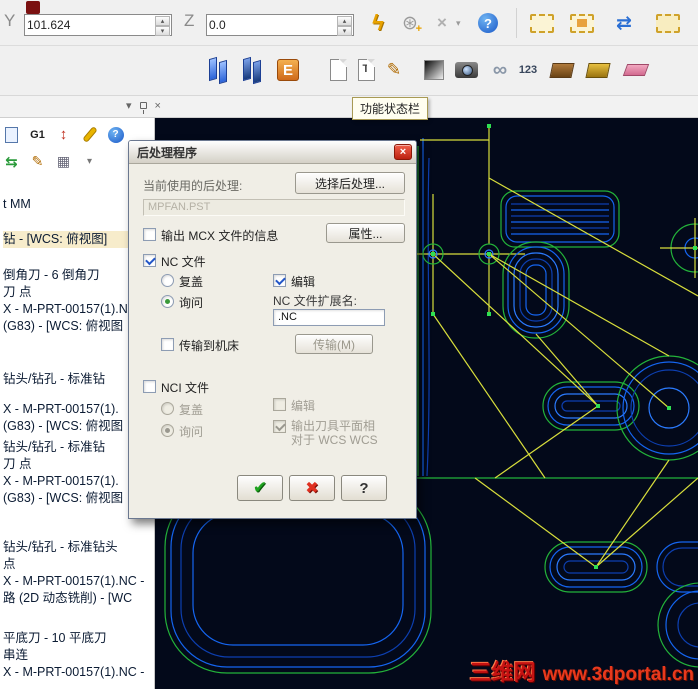 The height and width of the screenshot is (689, 698). What do you see at coordinates (158, 106) in the screenshot?
I see `panel-close-icon: ×` at bounding box center [158, 106].